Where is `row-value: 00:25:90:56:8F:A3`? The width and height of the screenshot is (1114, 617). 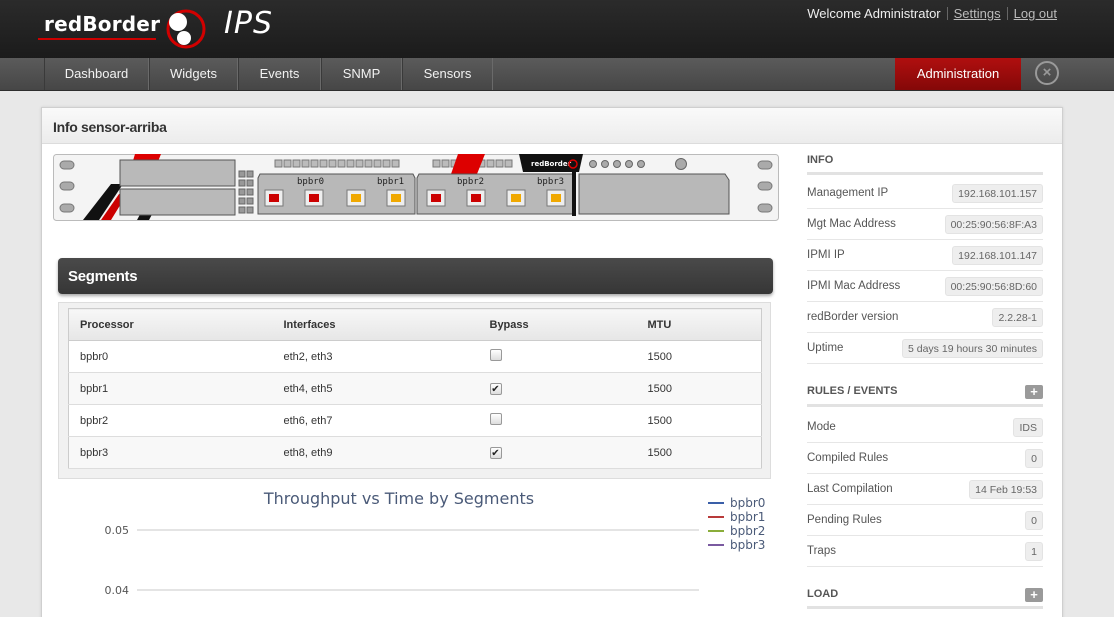
row-value: 00:25:90:56:8F:A3 is located at coordinates (993, 224).